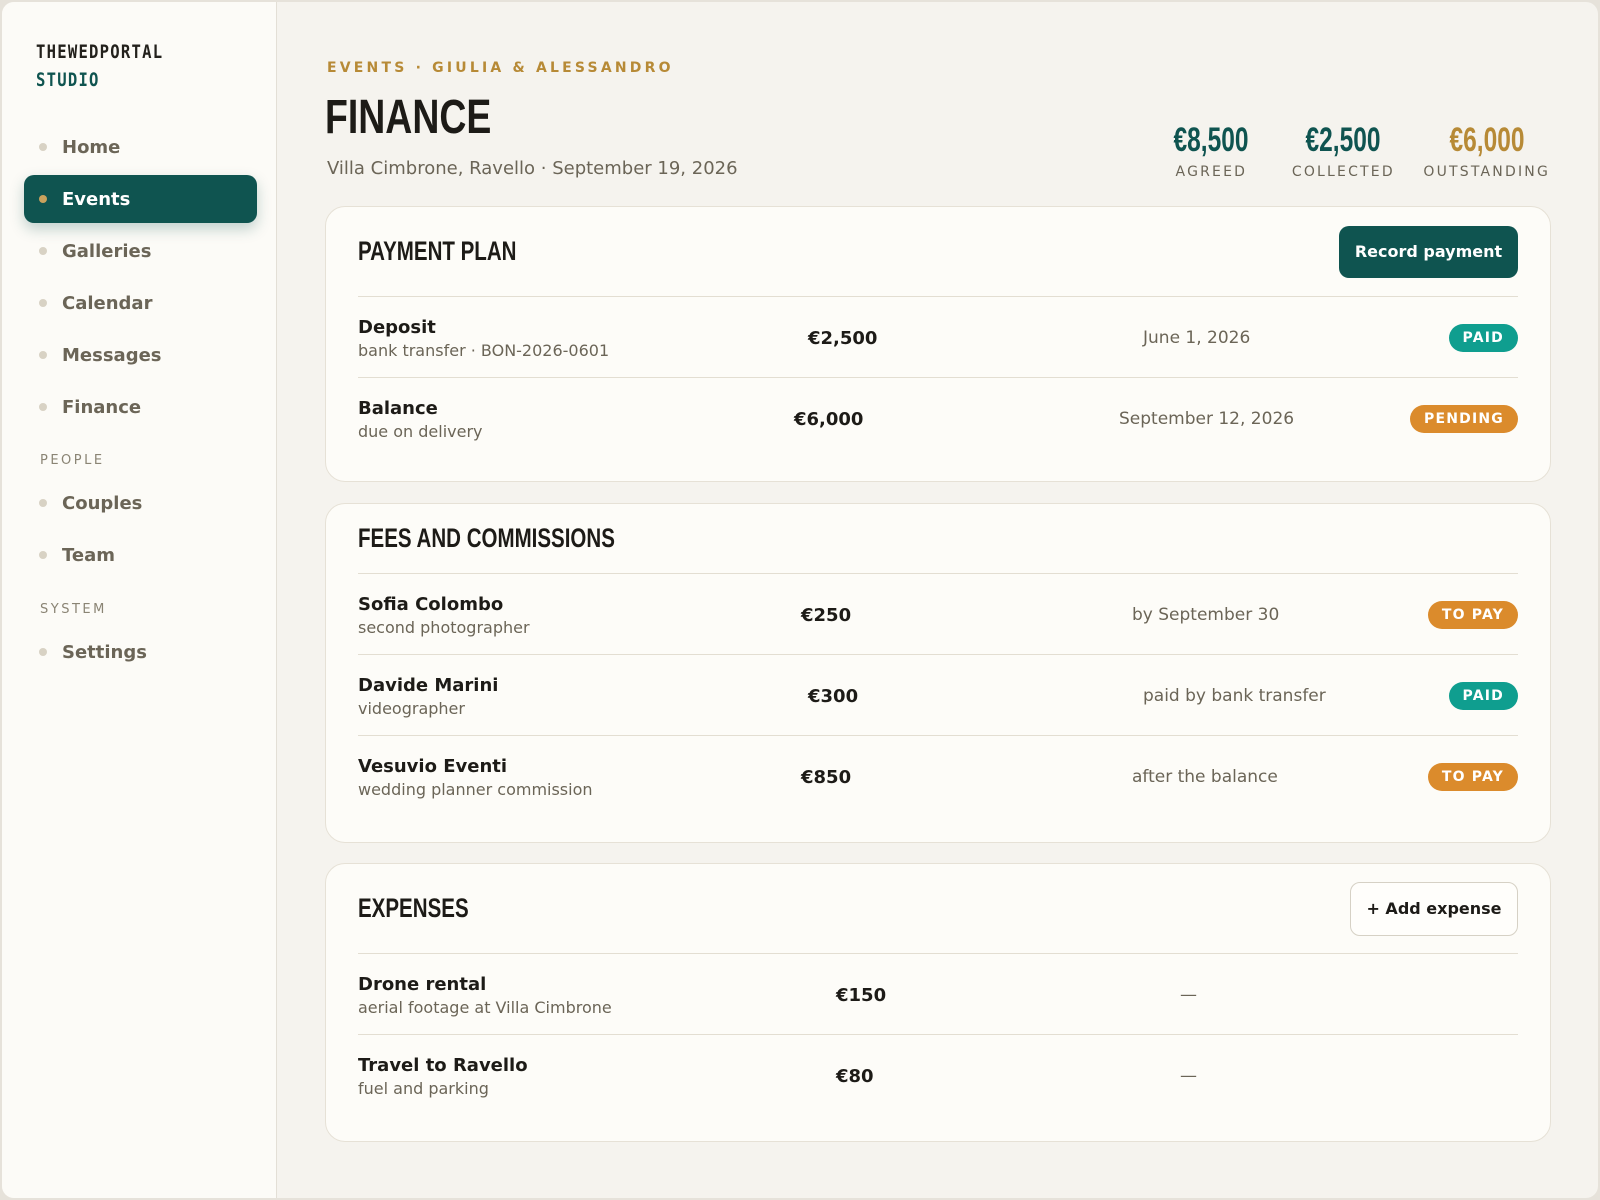 Image resolution: width=1600 pixels, height=1200 pixels. Describe the element at coordinates (1487, 140) in the screenshot. I see `stat-value: €6,000` at that location.